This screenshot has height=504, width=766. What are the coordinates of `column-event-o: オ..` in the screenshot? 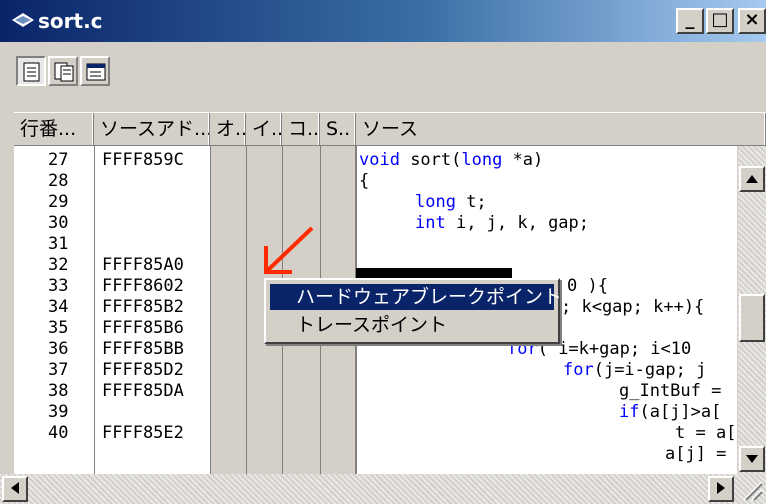 It's located at (228, 129).